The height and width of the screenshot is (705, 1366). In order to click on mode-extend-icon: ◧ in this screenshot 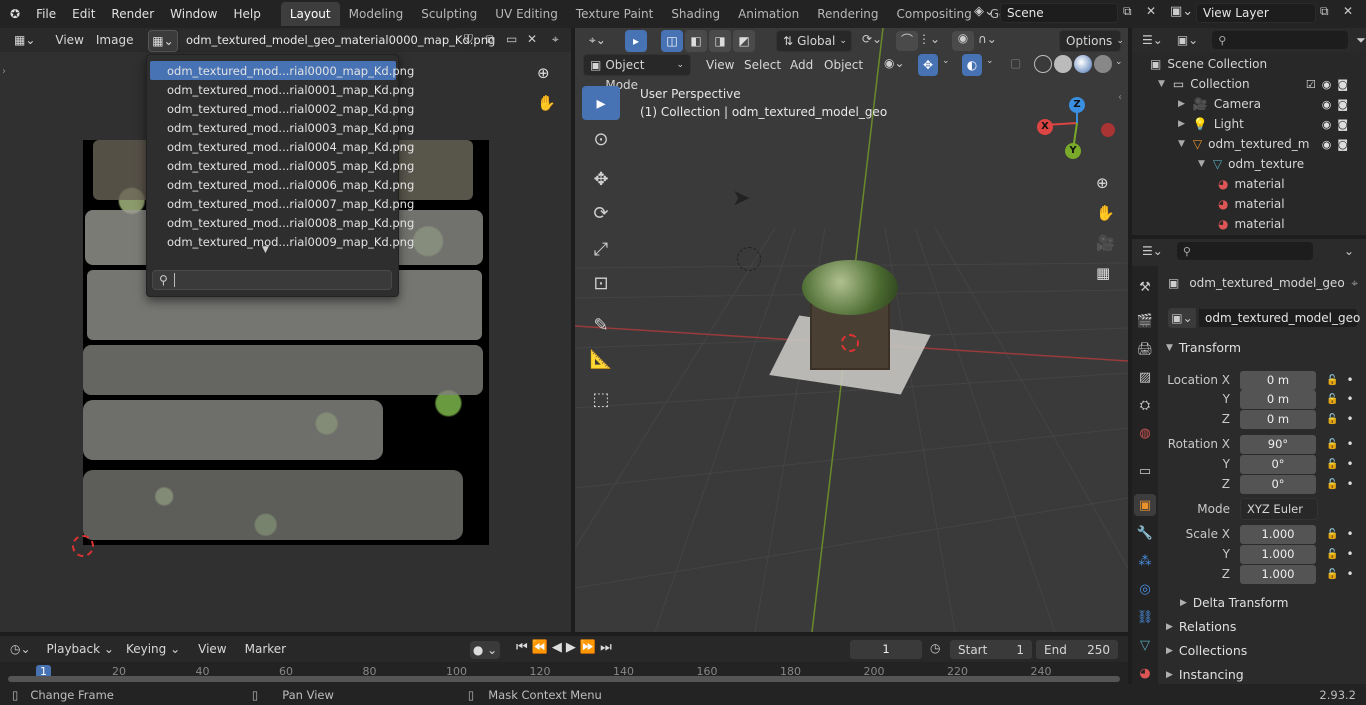, I will do `click(696, 41)`.